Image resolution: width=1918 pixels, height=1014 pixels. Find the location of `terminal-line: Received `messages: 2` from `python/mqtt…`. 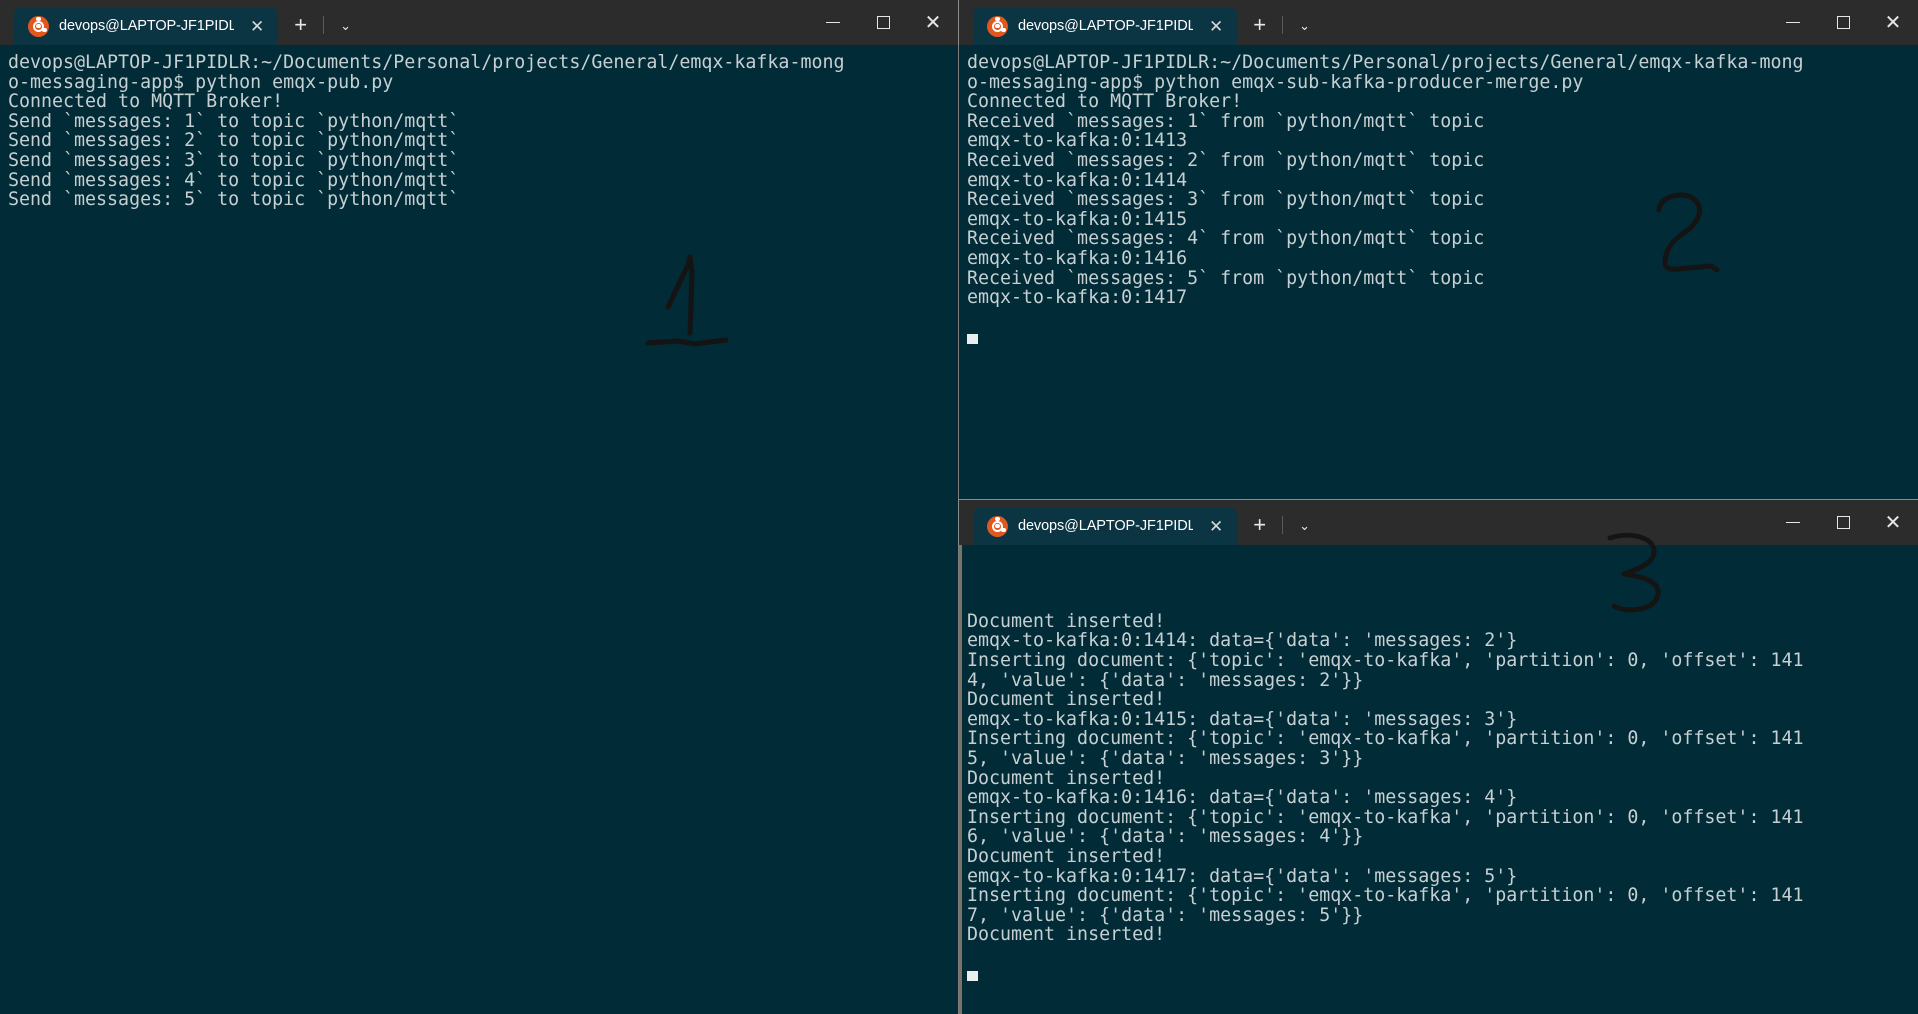

terminal-line: Received `messages: 2` from `python/mqtt… is located at coordinates (1226, 160).